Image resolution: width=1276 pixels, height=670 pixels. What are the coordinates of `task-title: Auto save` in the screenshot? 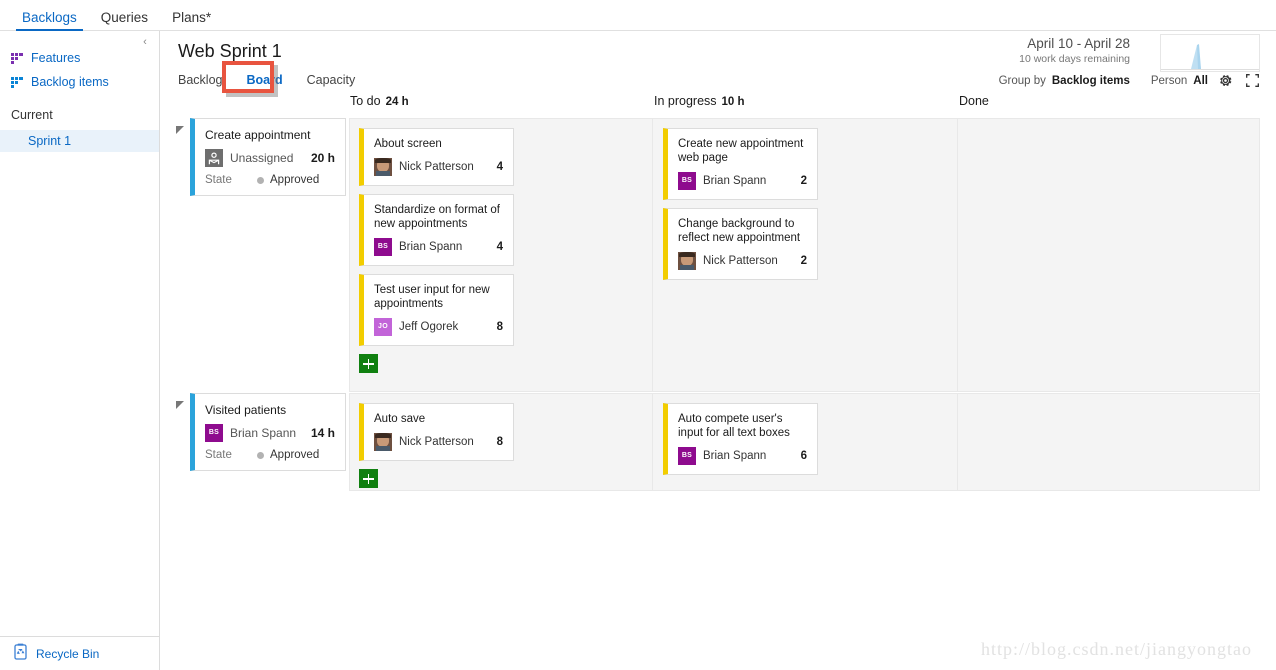 It's located at (400, 419).